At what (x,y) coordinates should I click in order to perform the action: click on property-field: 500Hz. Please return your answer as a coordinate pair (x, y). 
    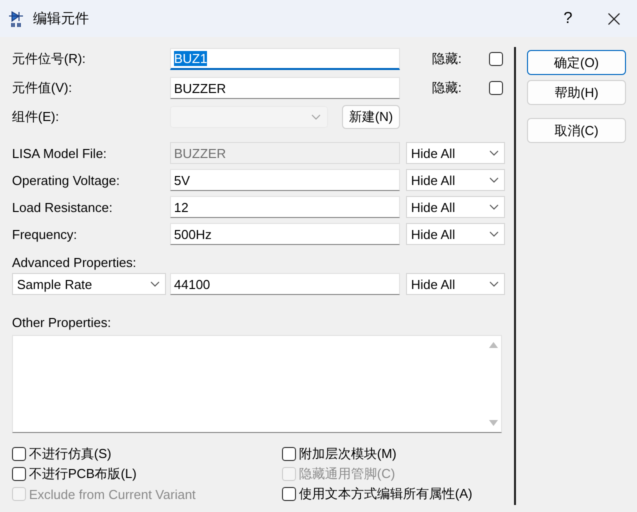
    Looking at the image, I should click on (285, 234).